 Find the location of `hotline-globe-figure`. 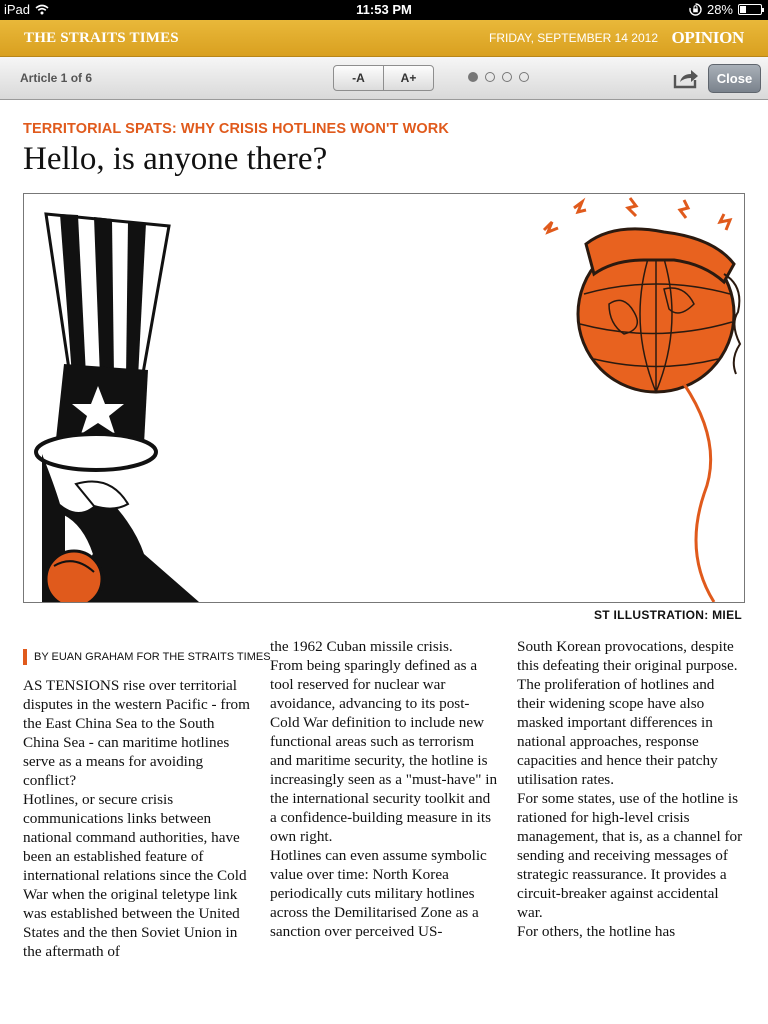

hotline-globe-figure is located at coordinates (642, 399).